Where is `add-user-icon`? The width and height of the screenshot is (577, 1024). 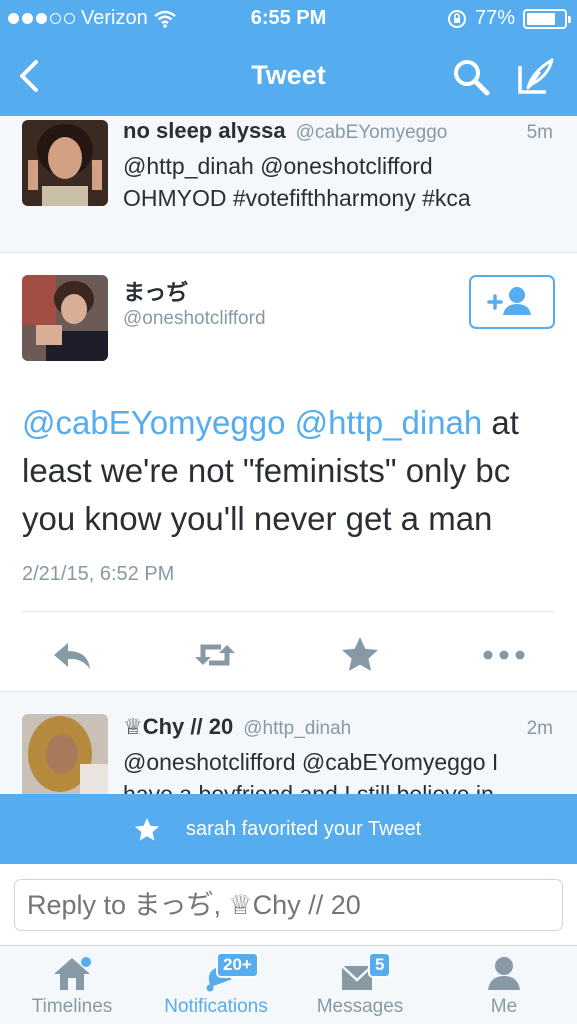
add-user-icon is located at coordinates (509, 301).